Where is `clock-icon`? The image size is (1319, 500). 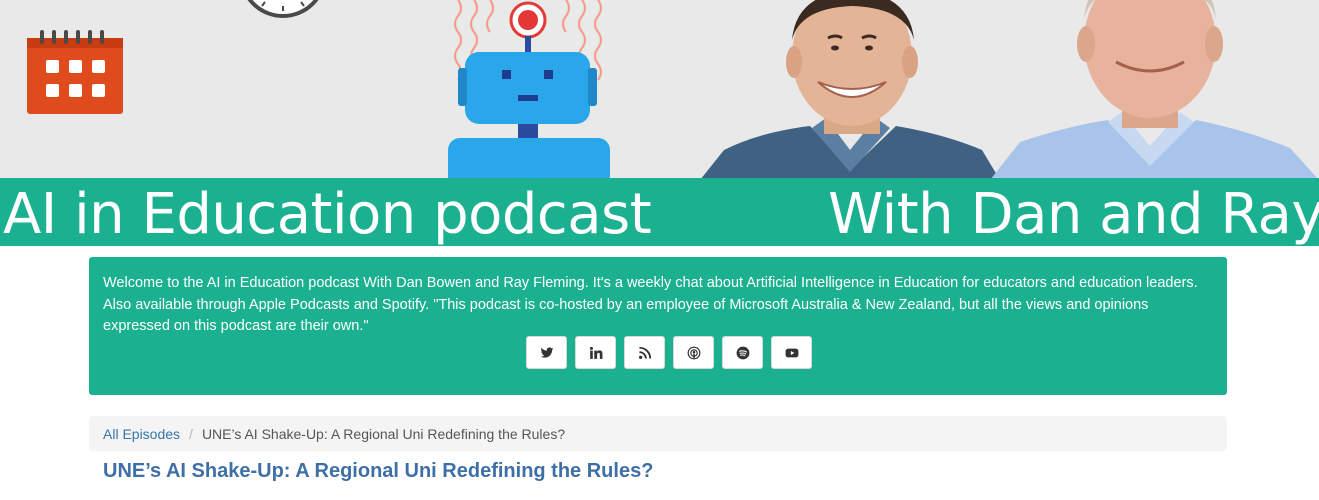 clock-icon is located at coordinates (283, 9).